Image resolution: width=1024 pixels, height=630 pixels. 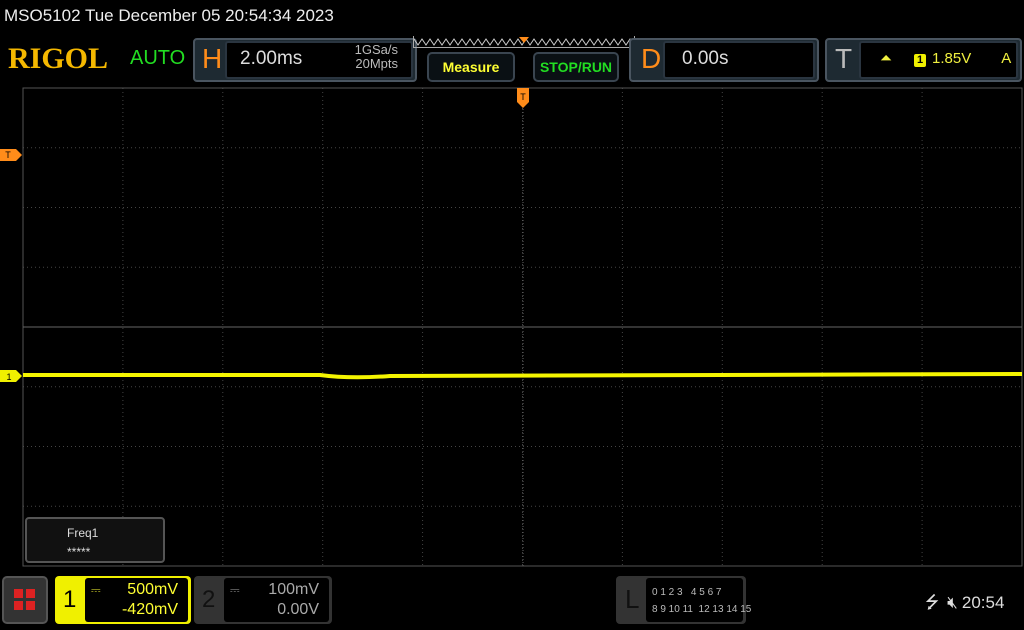 What do you see at coordinates (70, 599) in the screenshot?
I see `channel1-number: 1` at bounding box center [70, 599].